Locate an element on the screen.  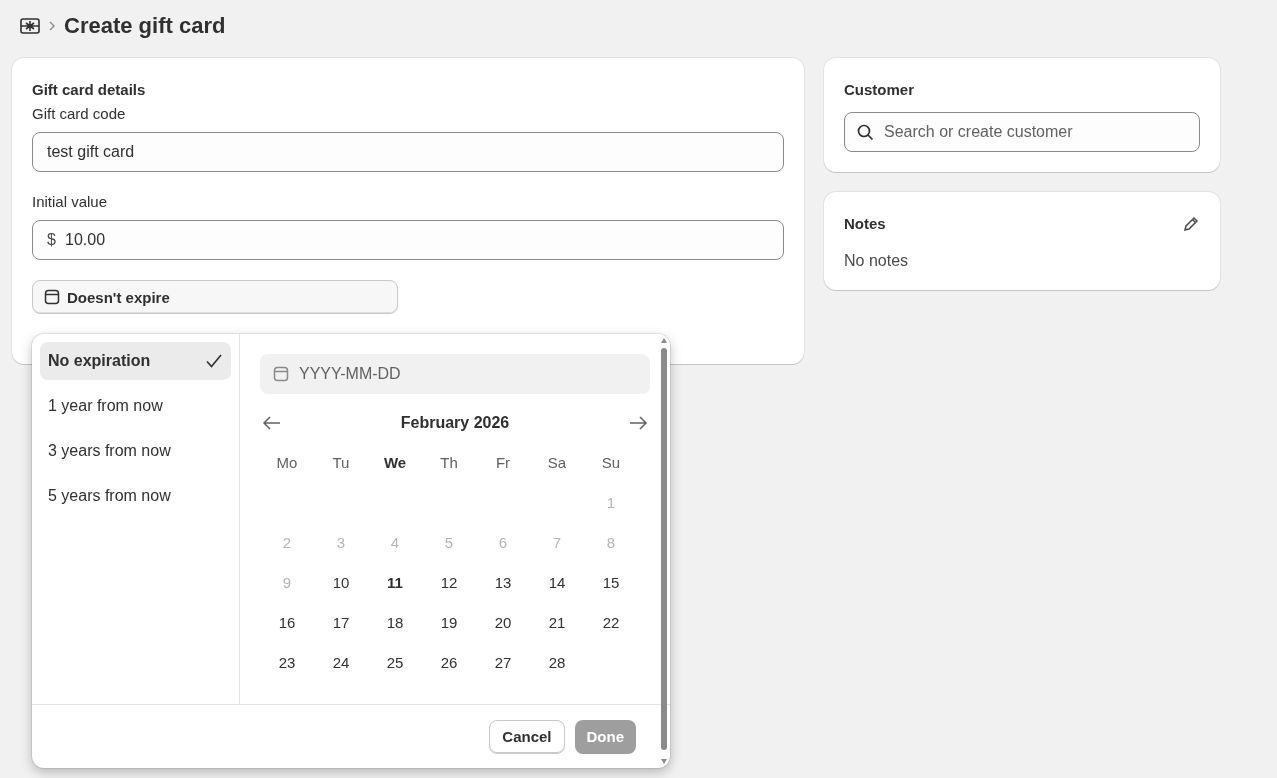
edit-icon is located at coordinates (1191, 224).